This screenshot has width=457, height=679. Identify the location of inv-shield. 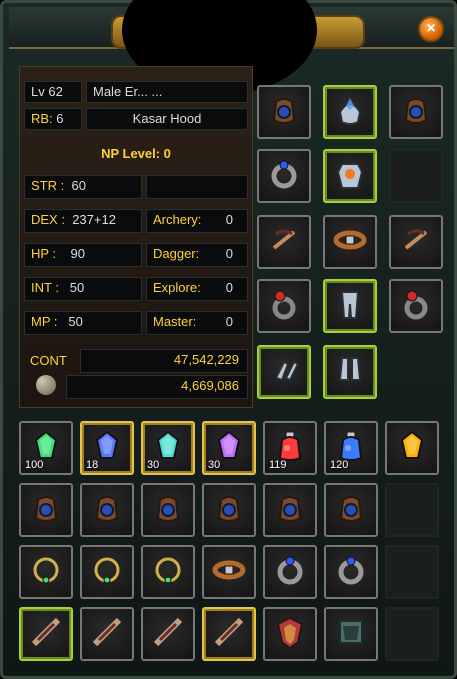
(290, 634).